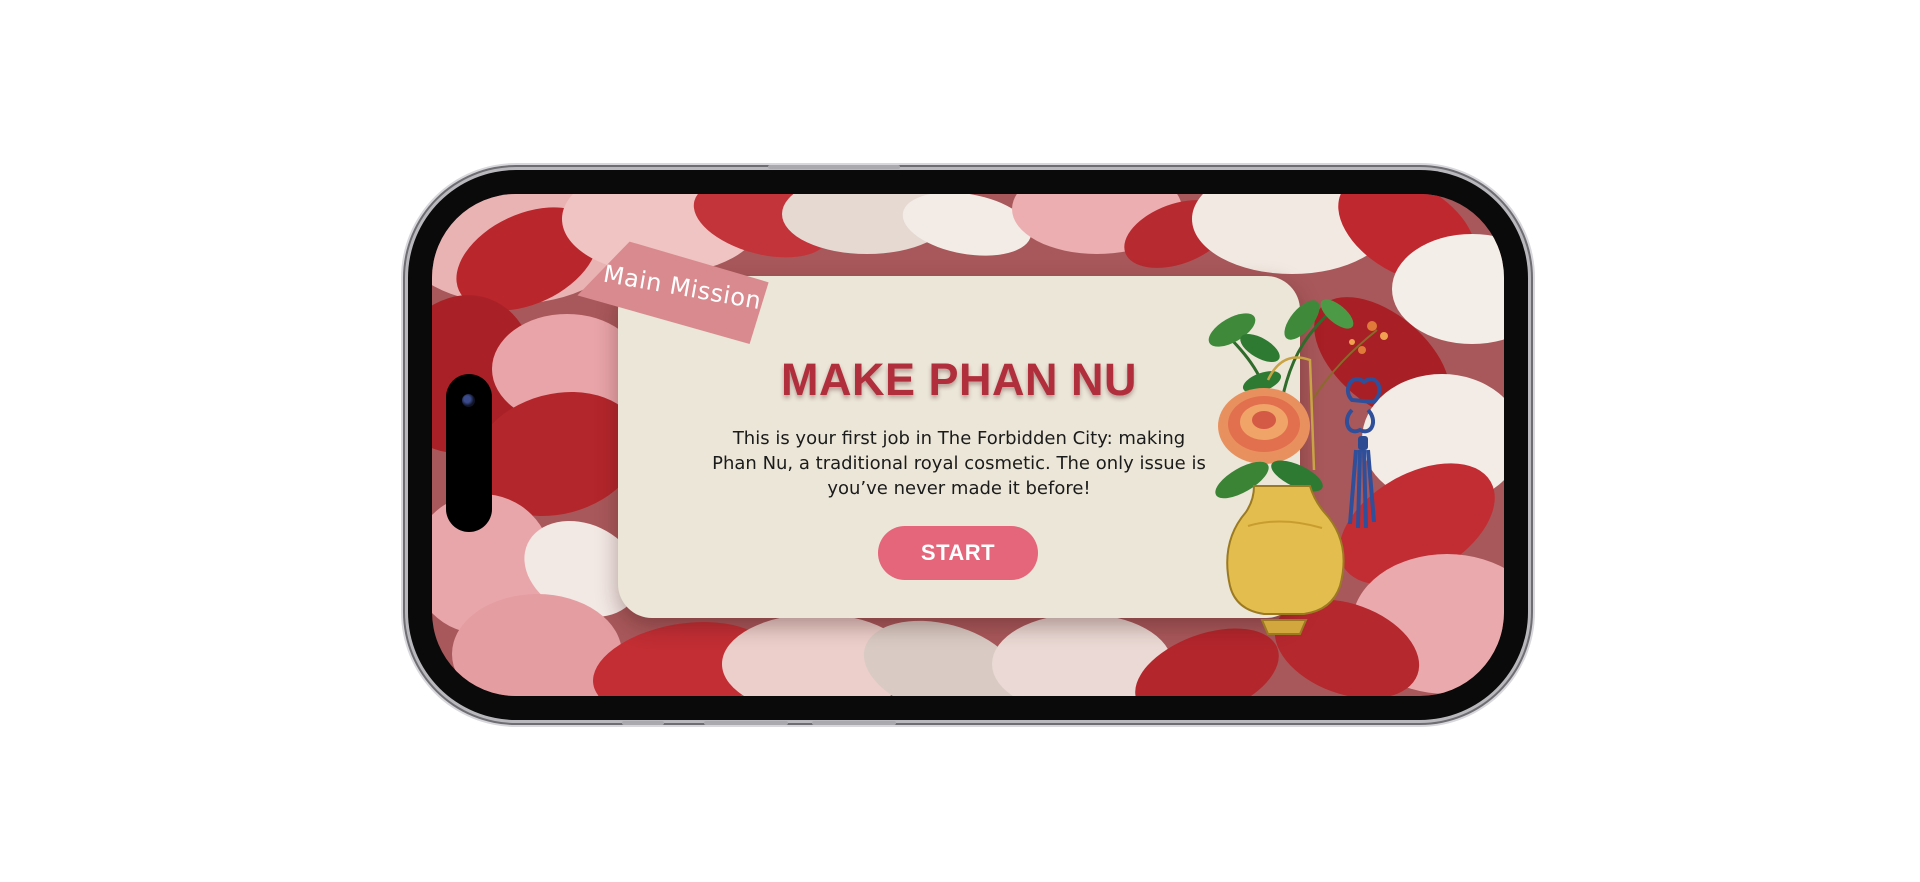 Image resolution: width=1920 pixels, height=882 pixels. What do you see at coordinates (468, 400) in the screenshot?
I see `camera-icon` at bounding box center [468, 400].